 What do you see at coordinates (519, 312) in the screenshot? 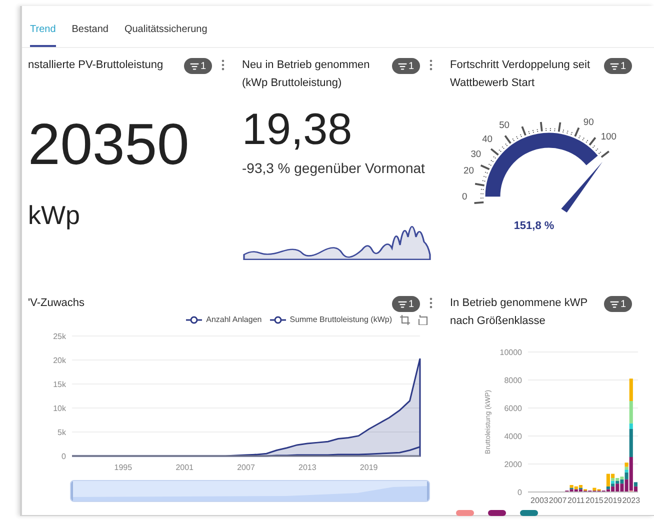
I see `card-title: In Betrieb genommene kWP nach Größenklasse` at bounding box center [519, 312].